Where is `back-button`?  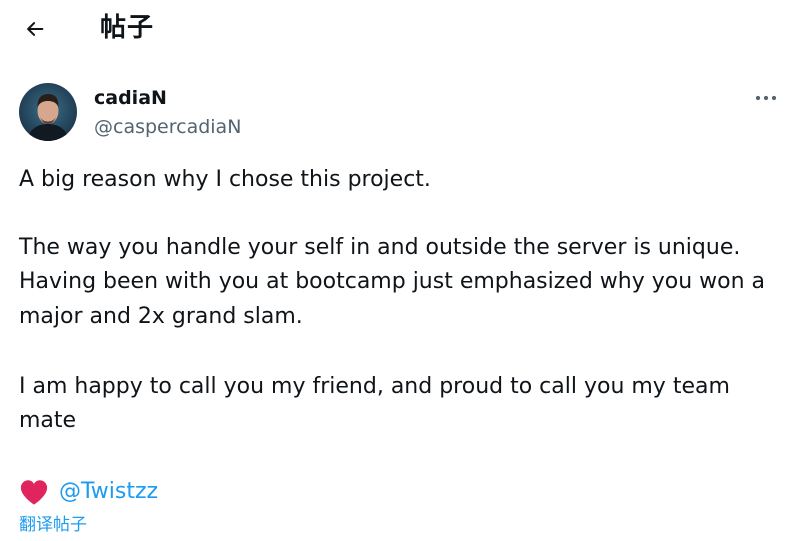
back-button is located at coordinates (35, 29).